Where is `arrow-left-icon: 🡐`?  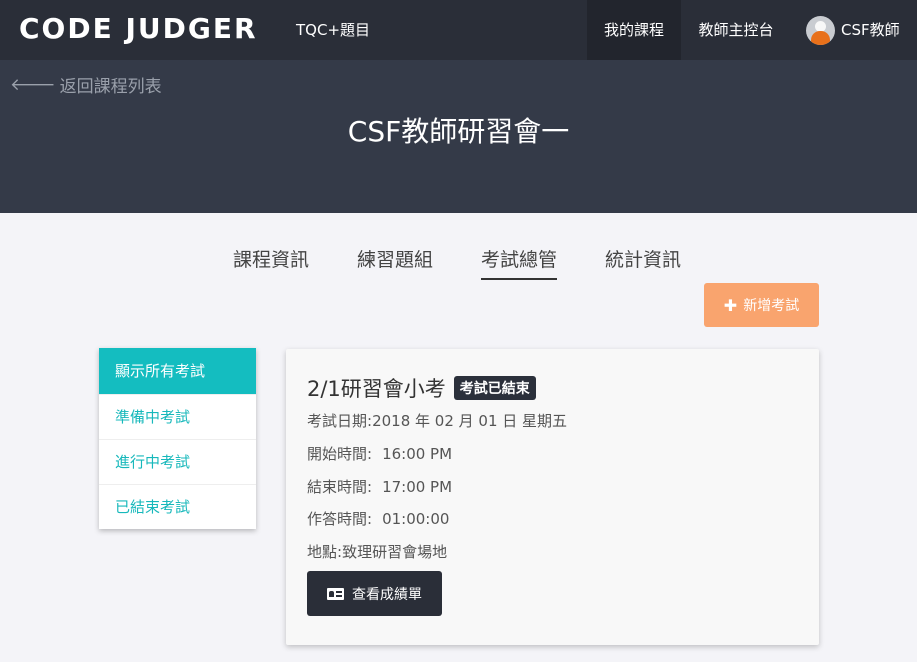
arrow-left-icon: 🡐 is located at coordinates (33, 84).